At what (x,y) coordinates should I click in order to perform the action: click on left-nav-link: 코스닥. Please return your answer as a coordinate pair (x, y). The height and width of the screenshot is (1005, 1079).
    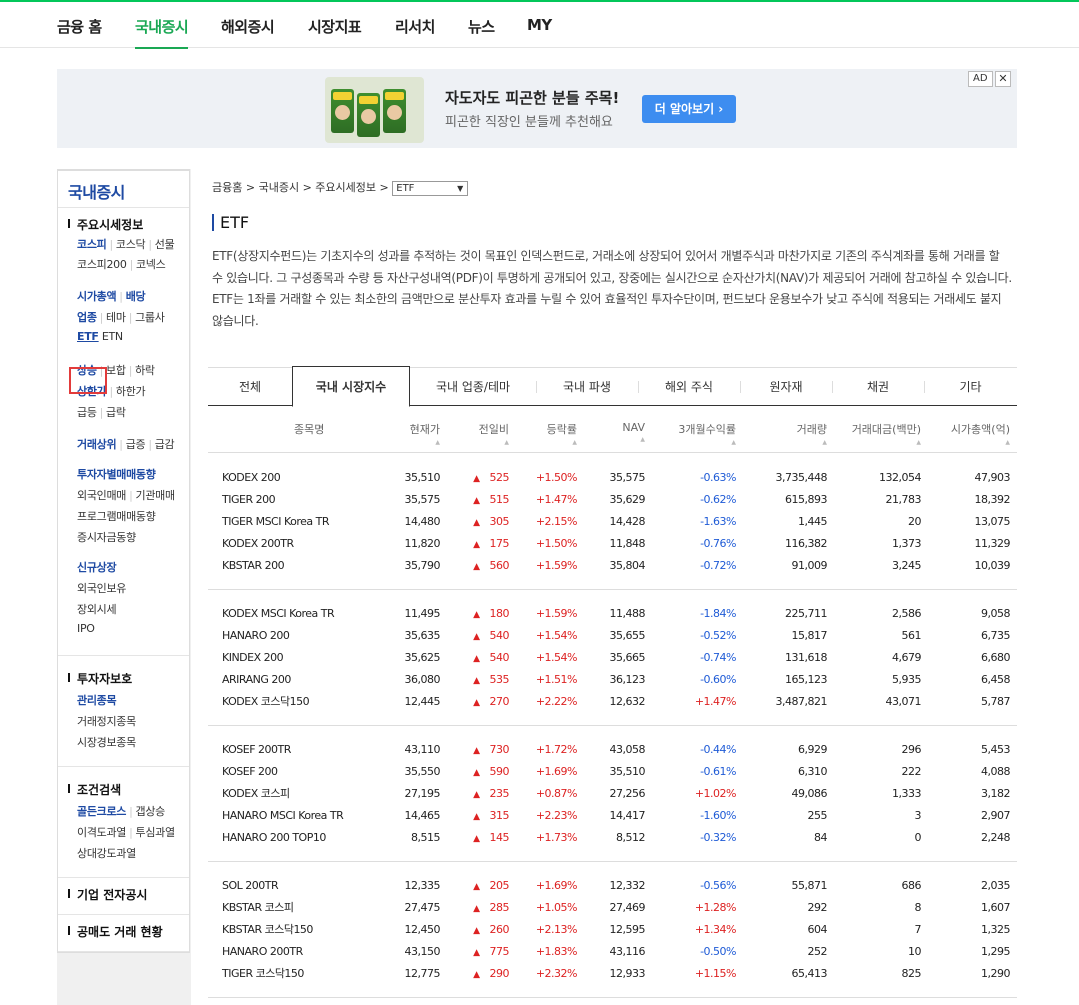
    Looking at the image, I should click on (131, 244).